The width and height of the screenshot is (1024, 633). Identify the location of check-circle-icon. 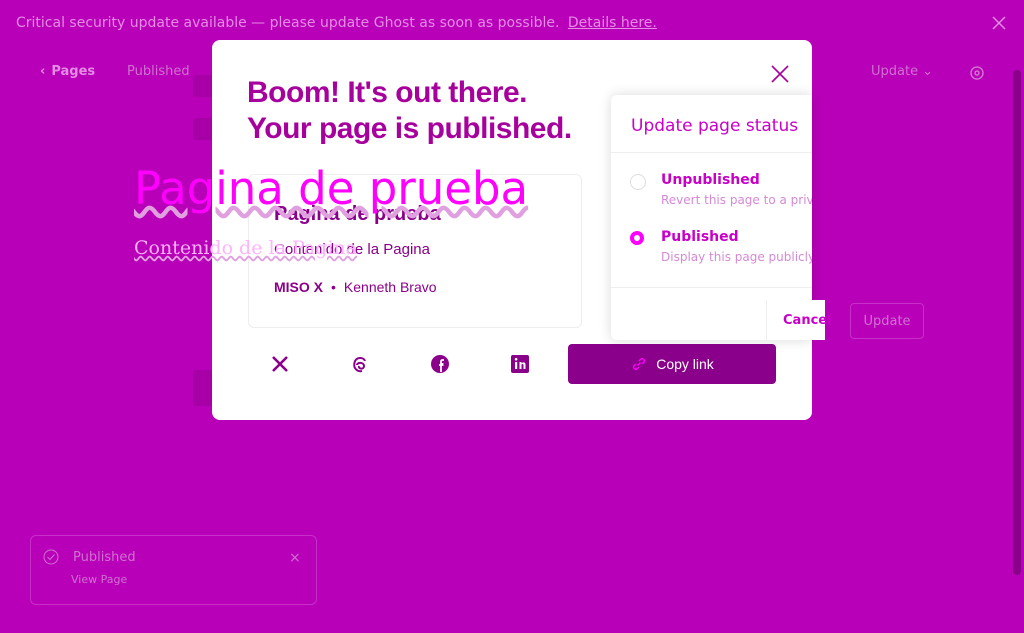
(51, 557).